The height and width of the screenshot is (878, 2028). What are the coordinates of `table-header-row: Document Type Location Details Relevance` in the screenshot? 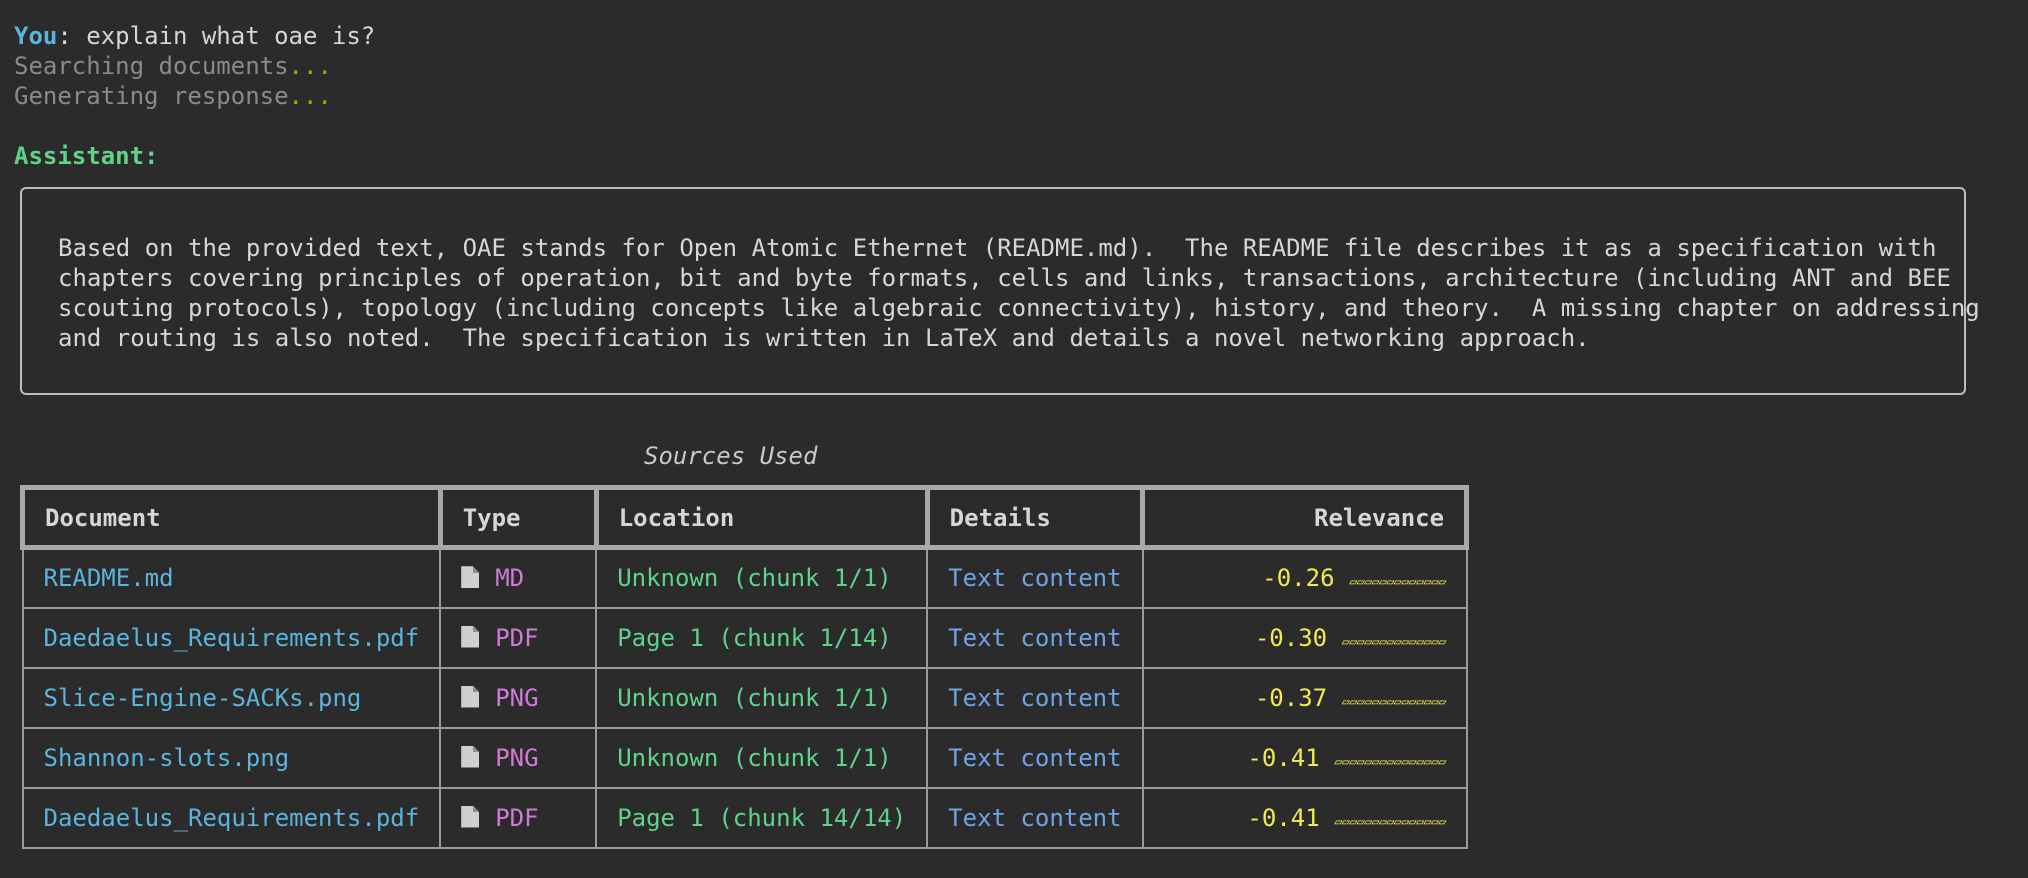 It's located at (745, 517).